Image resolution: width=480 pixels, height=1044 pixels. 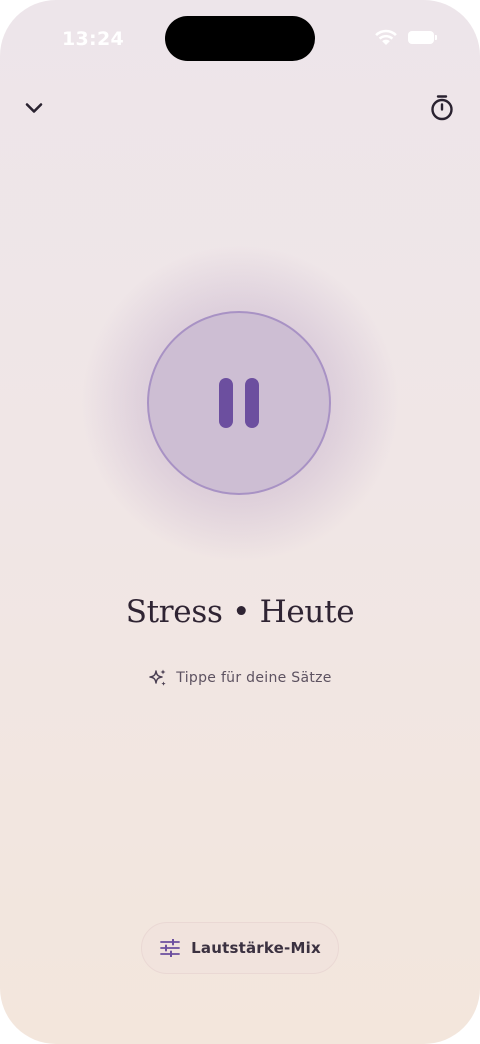 I want to click on collapse-button, so click(x=34, y=108).